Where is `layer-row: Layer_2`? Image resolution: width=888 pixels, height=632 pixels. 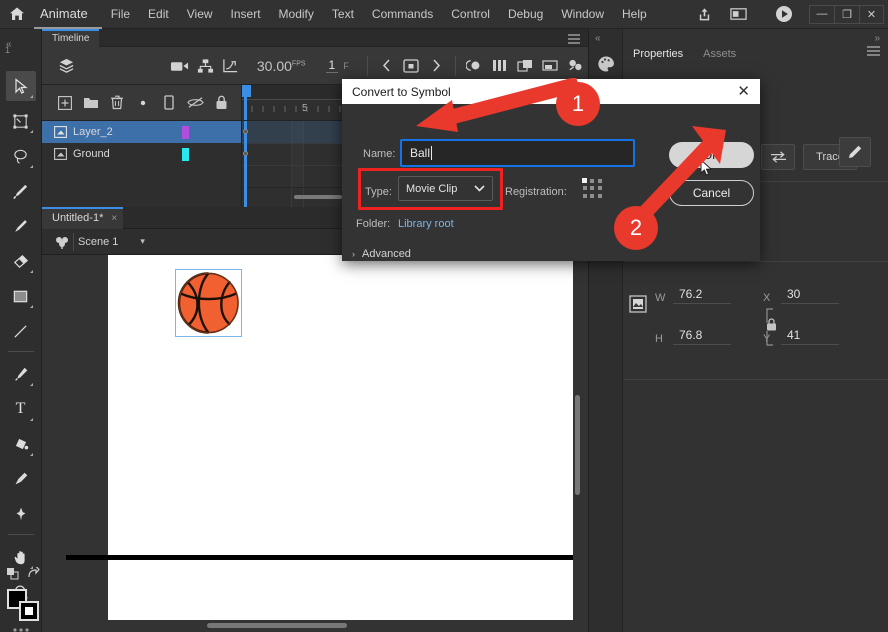
layer-row: Layer_2 is located at coordinates (141, 132).